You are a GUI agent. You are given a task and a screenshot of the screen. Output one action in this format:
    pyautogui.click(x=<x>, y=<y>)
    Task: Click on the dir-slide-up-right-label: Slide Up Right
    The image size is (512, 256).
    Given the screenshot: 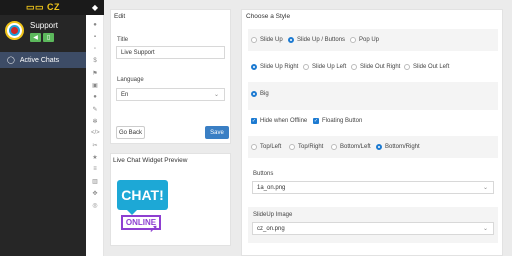 What is the action you would take?
    pyautogui.click(x=279, y=67)
    